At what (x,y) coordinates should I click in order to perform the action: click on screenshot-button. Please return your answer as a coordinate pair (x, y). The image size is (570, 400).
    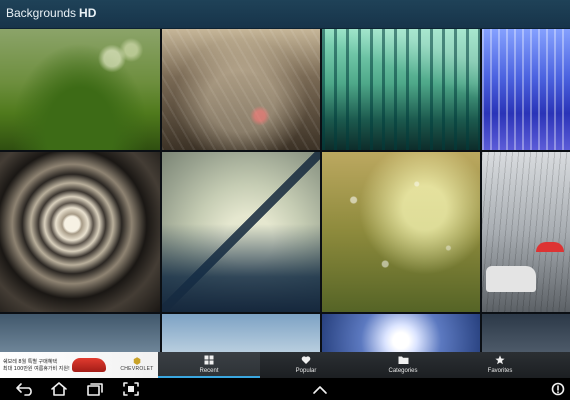
    Looking at the image, I should click on (131, 389).